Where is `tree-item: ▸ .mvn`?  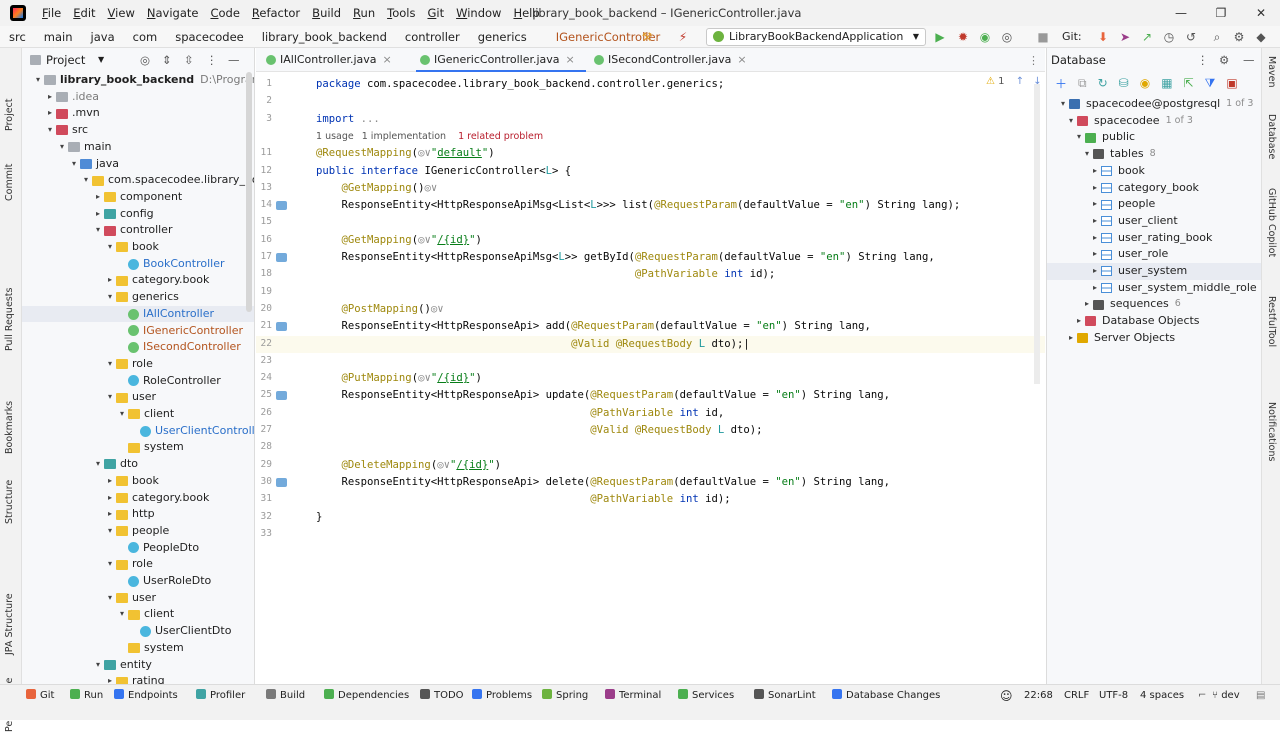
tree-item: ▸ .mvn is located at coordinates (61, 113).